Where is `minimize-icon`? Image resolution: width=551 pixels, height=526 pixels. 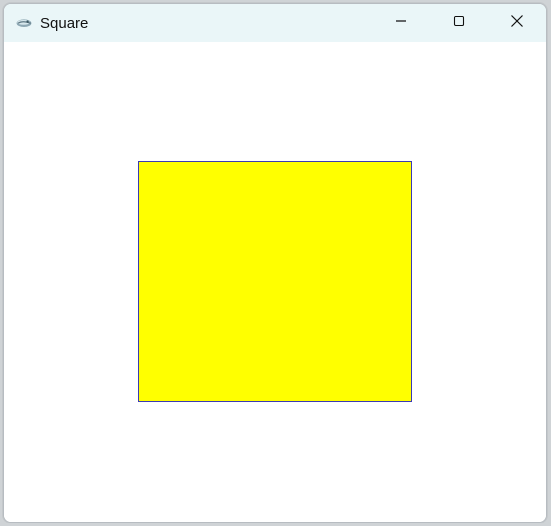
minimize-icon is located at coordinates (401, 23).